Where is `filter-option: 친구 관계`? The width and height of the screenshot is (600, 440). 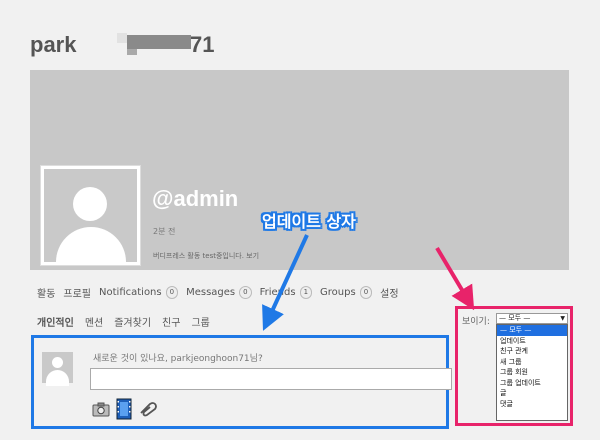 filter-option: 친구 관계 is located at coordinates (532, 351).